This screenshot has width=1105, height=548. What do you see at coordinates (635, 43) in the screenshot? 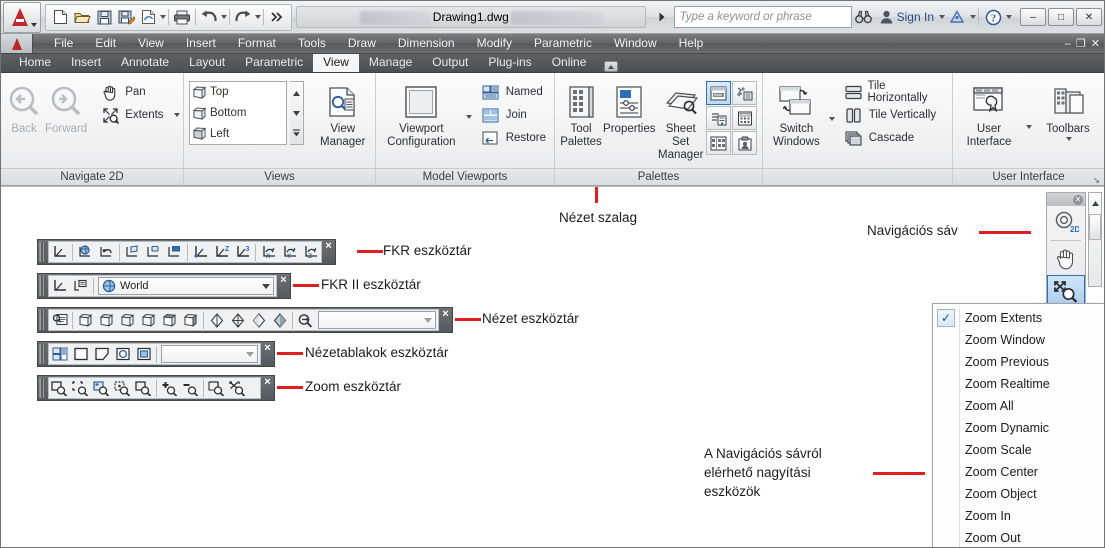
I see `menu-item-window: Window` at bounding box center [635, 43].